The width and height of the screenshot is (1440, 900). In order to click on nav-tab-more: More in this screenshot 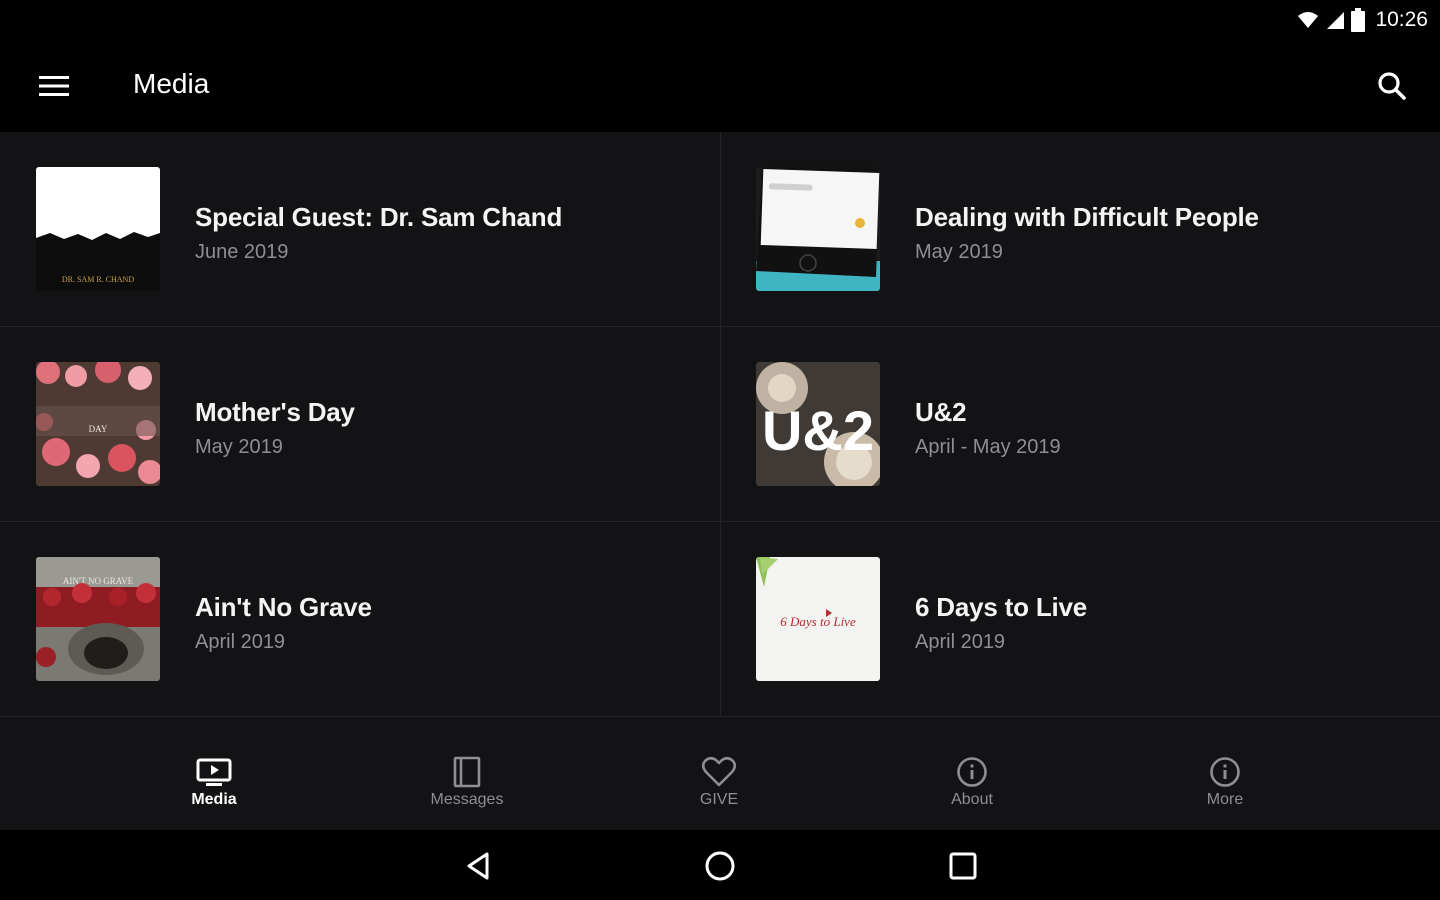, I will do `click(1225, 789)`.